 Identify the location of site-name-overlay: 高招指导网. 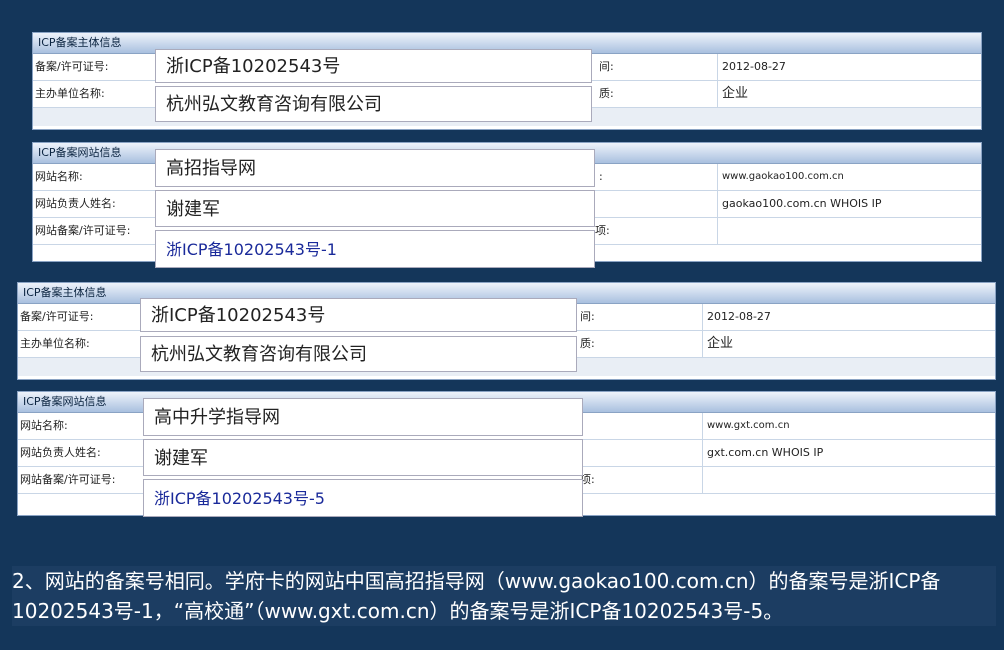
(375, 168).